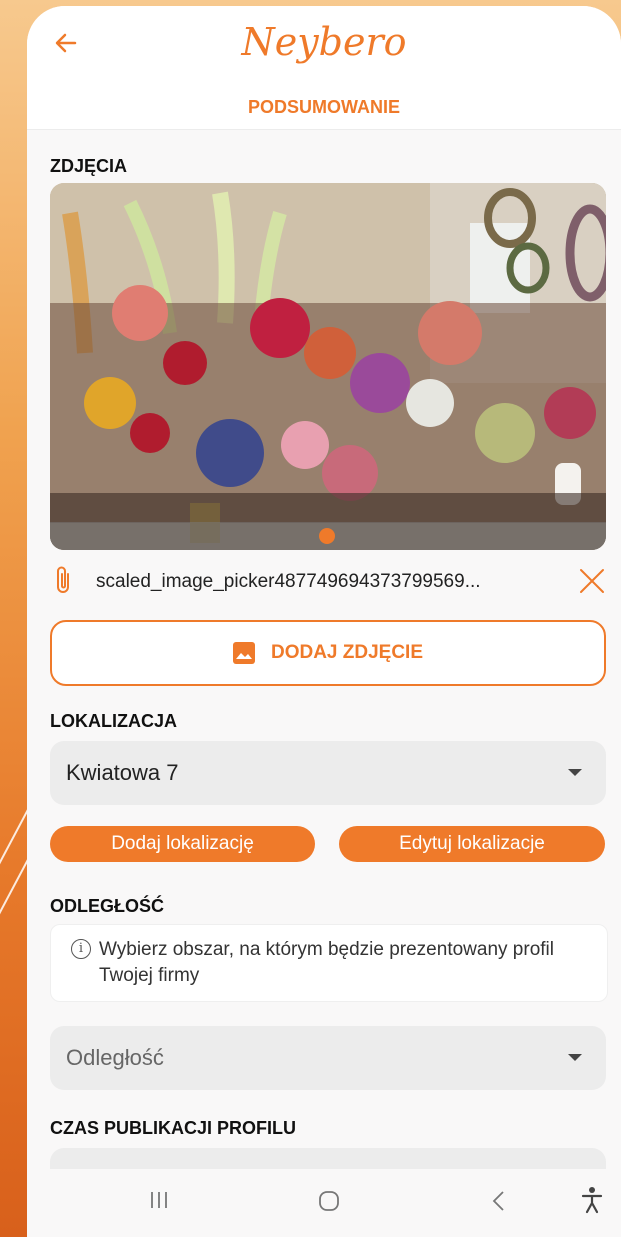 The height and width of the screenshot is (1237, 621). I want to click on brand-logo: Neybero, so click(324, 42).